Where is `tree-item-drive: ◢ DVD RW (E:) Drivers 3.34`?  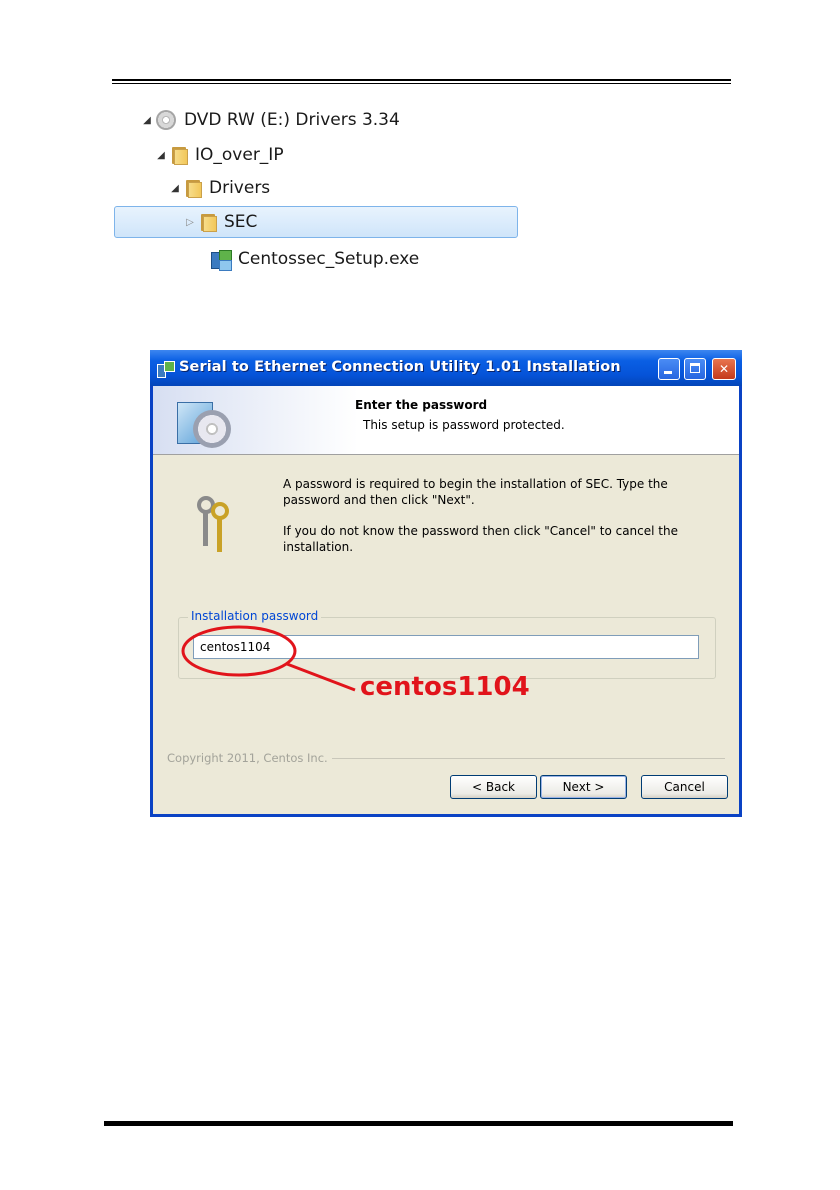 tree-item-drive: ◢ DVD RW (E:) Drivers 3.34 is located at coordinates (271, 120).